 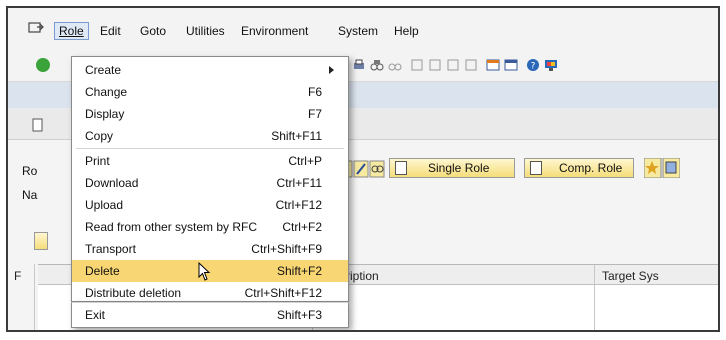 I want to click on role-tools-icons, so click(x=662, y=168).